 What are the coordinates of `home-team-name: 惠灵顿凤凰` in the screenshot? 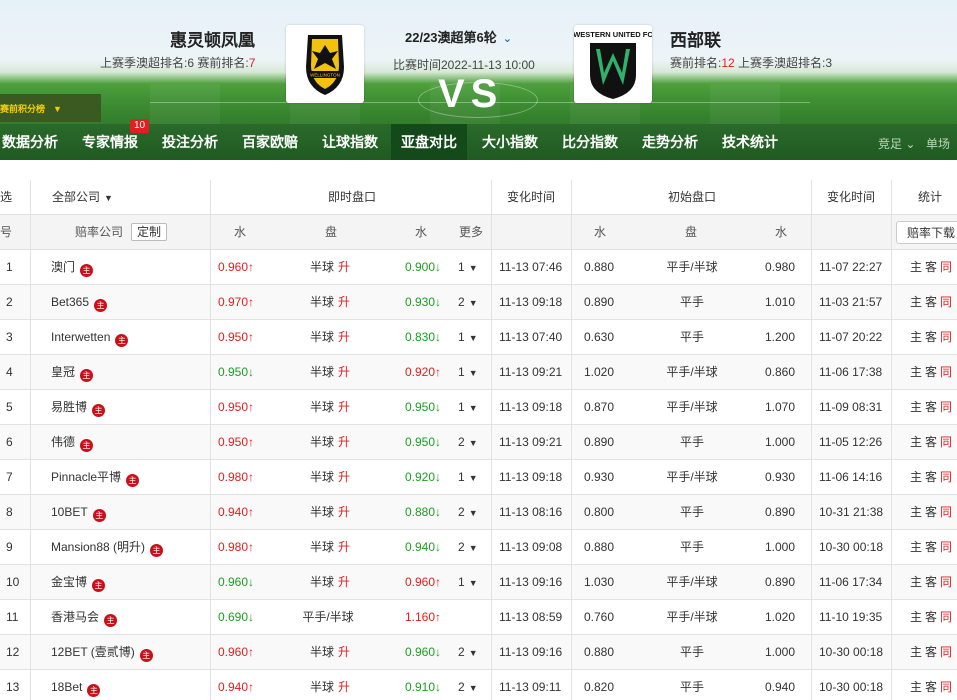 It's located at (212, 38).